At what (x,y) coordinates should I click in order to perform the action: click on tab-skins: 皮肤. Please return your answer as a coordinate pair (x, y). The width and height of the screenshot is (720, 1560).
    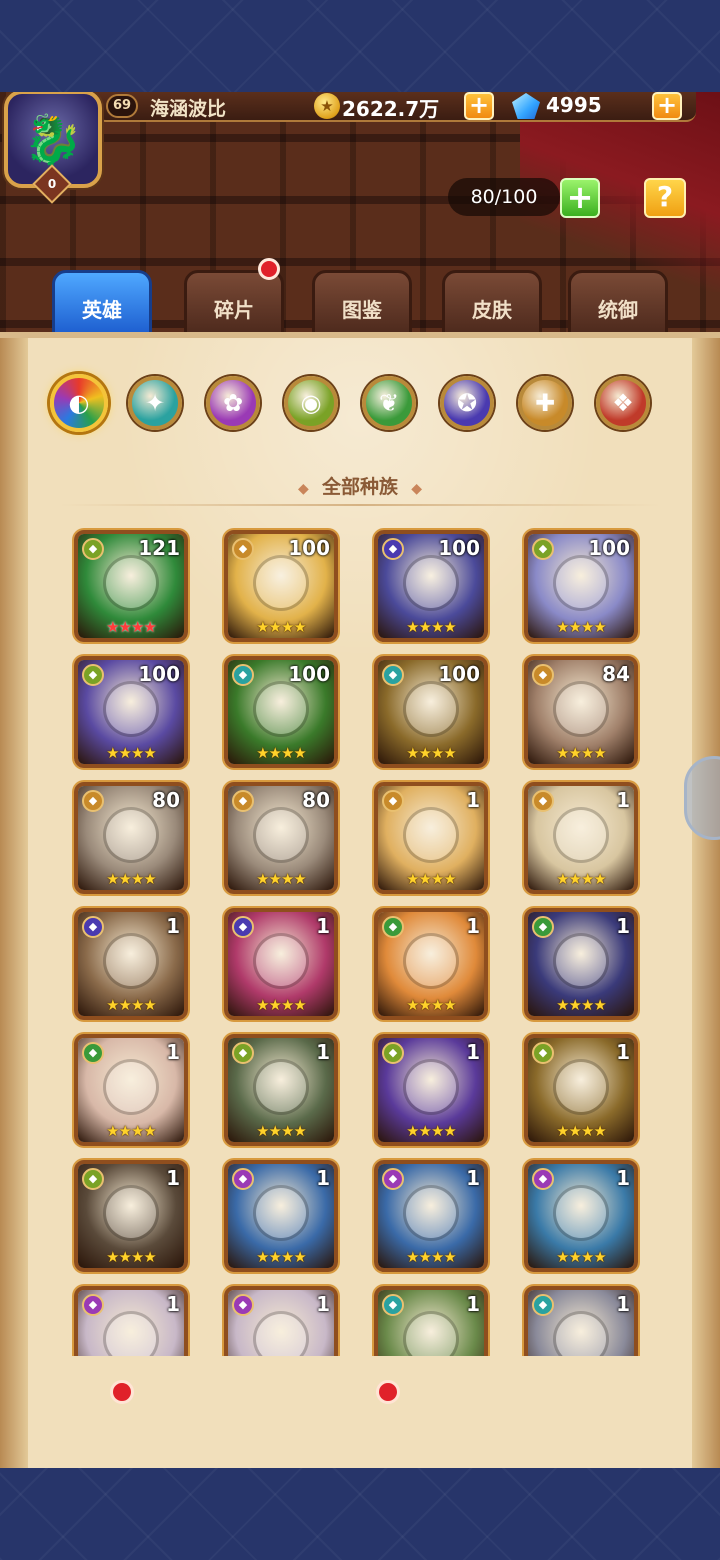
    Looking at the image, I should click on (492, 303).